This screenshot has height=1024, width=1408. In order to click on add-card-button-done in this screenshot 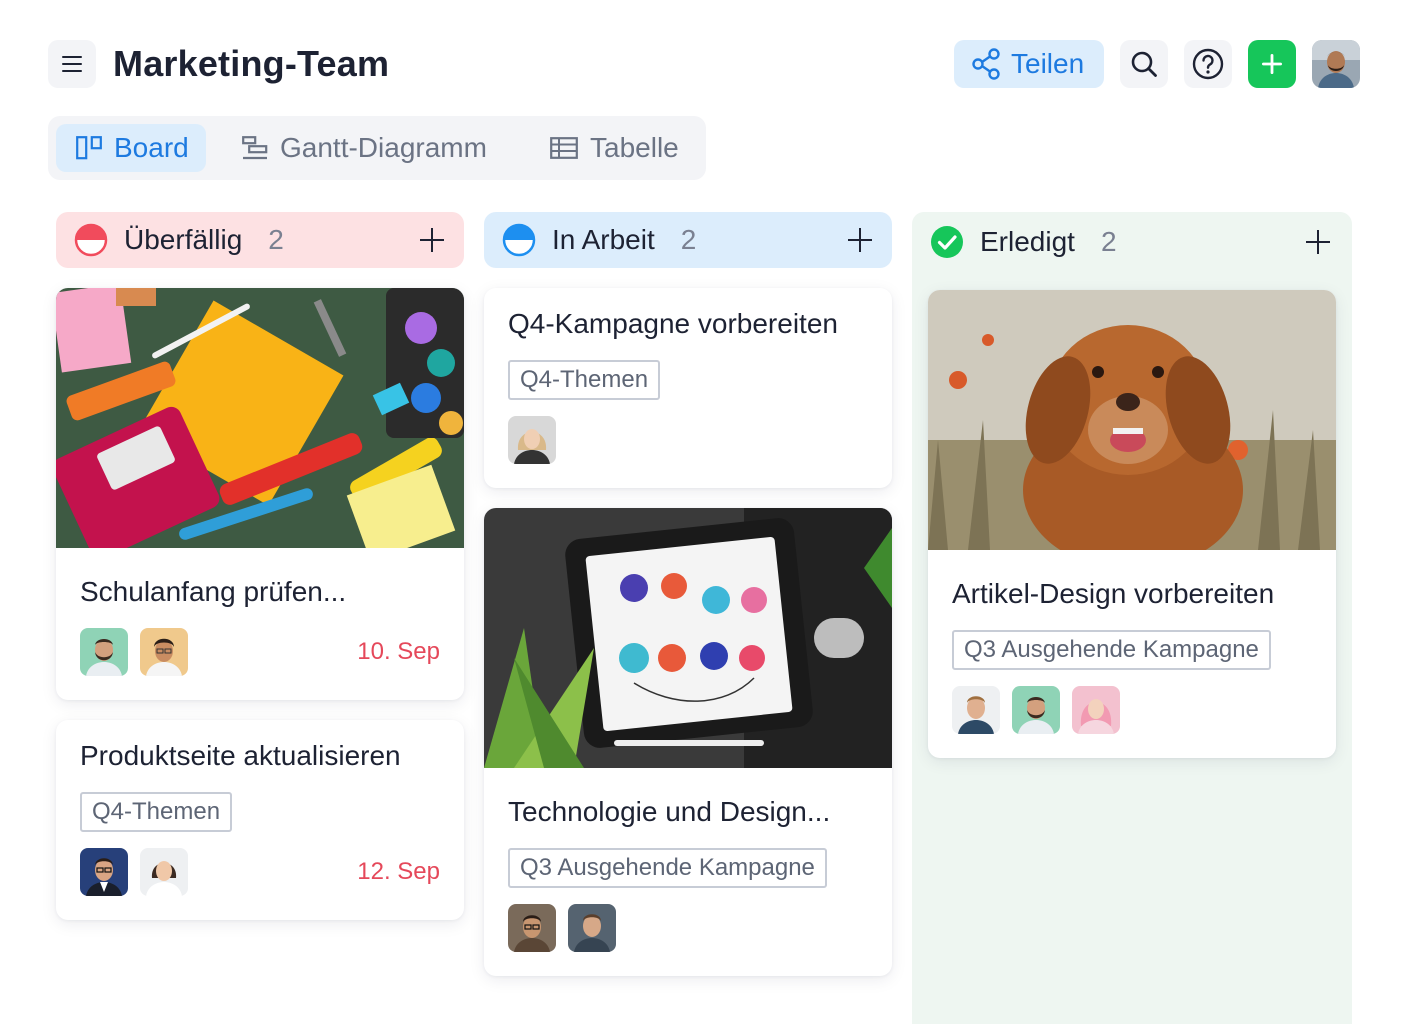, I will do `click(1318, 242)`.